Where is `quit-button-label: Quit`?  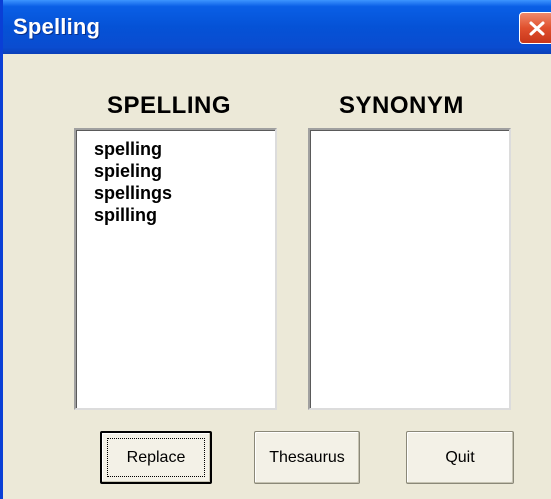
quit-button-label: Quit is located at coordinates (460, 457).